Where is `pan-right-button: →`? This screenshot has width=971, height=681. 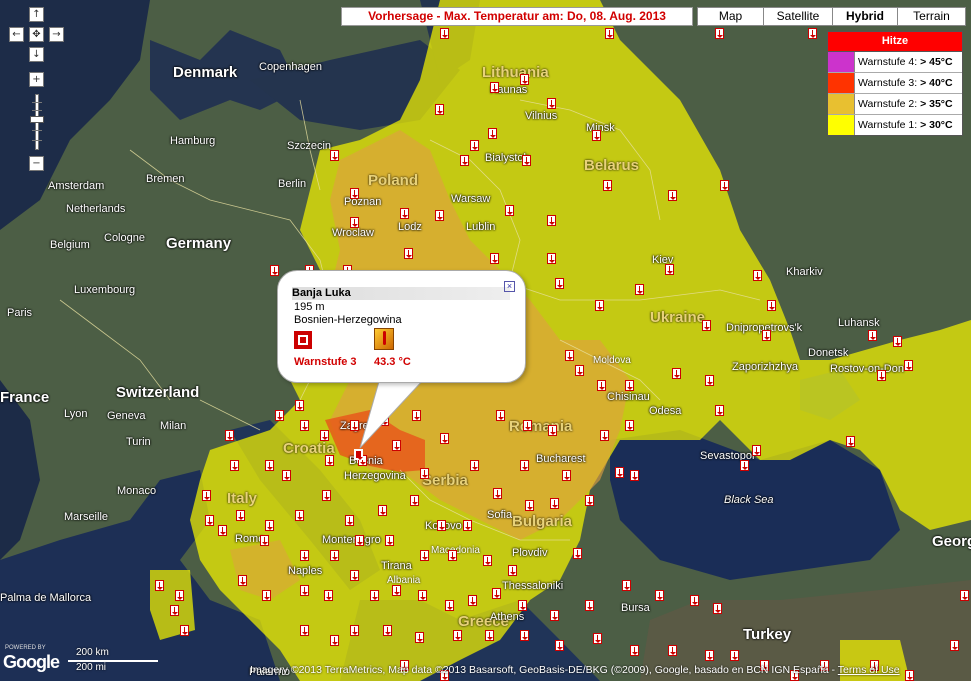 pan-right-button: → is located at coordinates (56, 34).